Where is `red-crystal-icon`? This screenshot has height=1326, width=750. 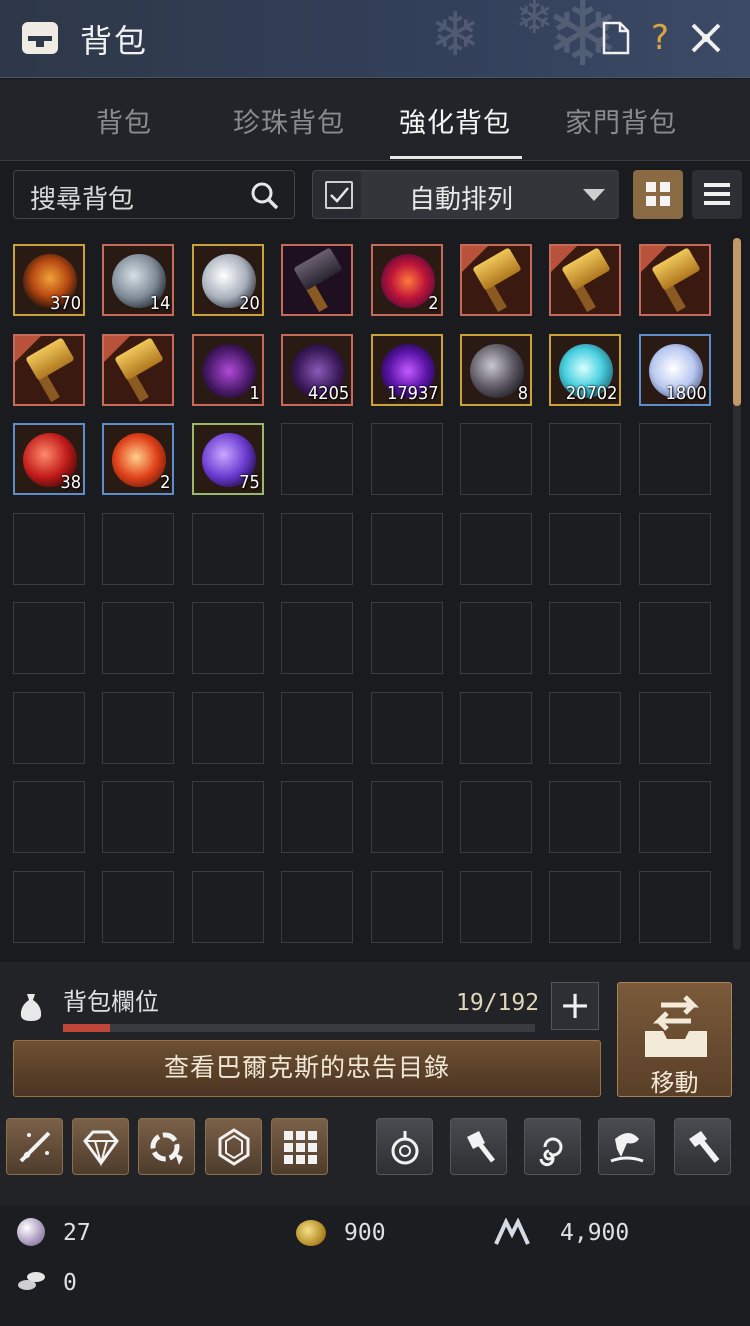
red-crystal-icon is located at coordinates (407, 281).